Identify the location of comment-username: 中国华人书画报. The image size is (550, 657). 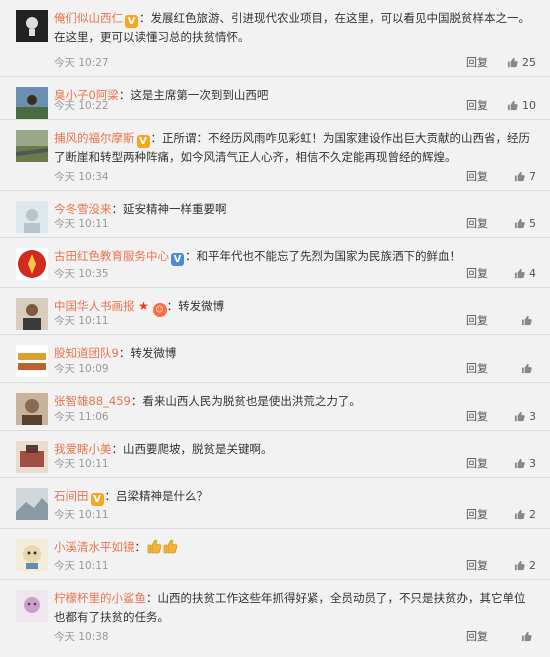
(94, 306).